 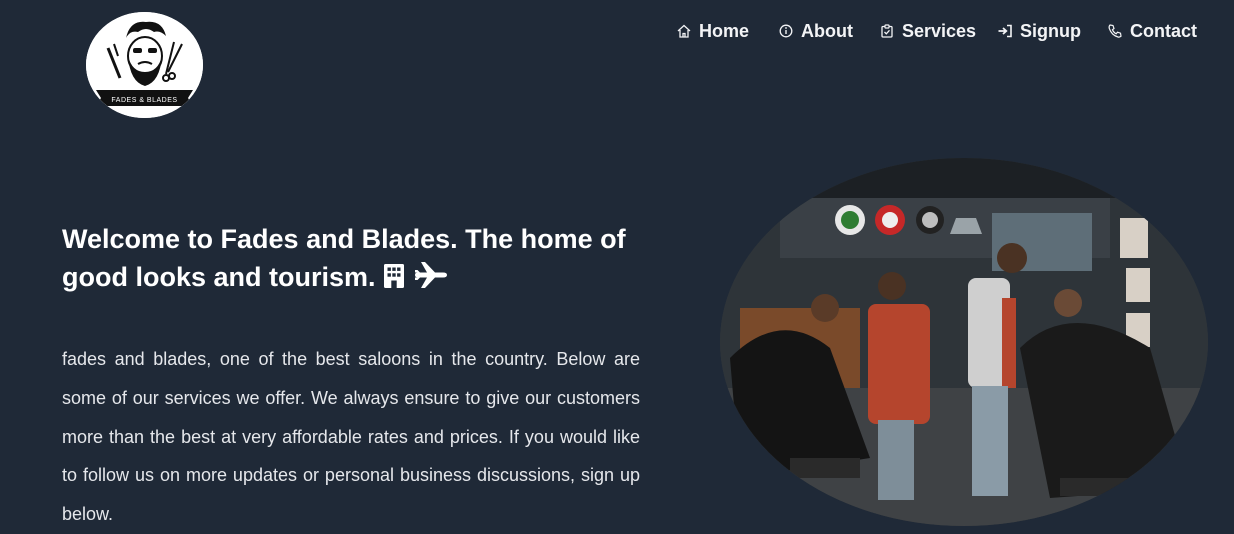 I want to click on nav-home-label: Home, so click(x=724, y=30).